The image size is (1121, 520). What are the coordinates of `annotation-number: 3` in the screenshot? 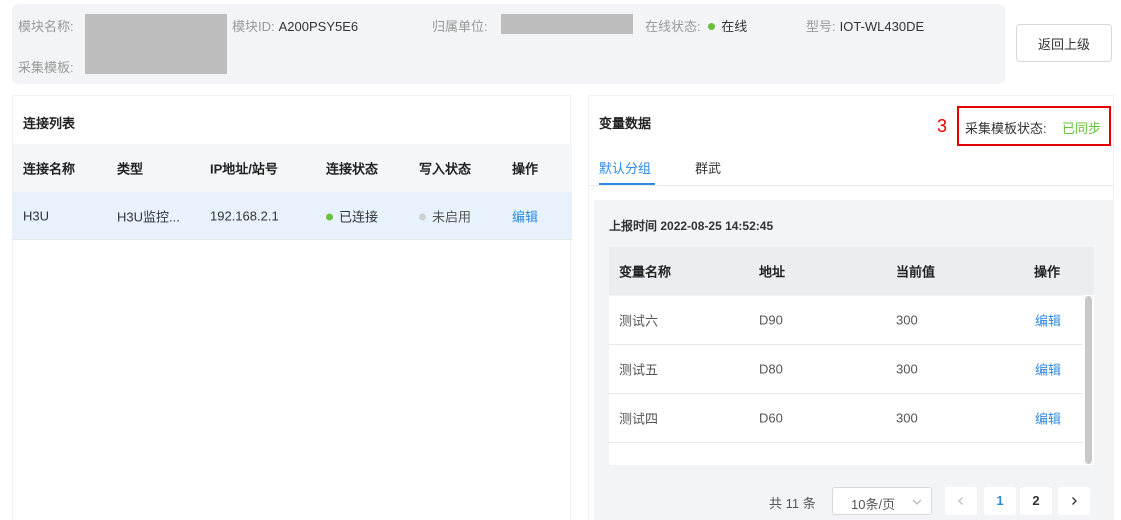 It's located at (942, 126).